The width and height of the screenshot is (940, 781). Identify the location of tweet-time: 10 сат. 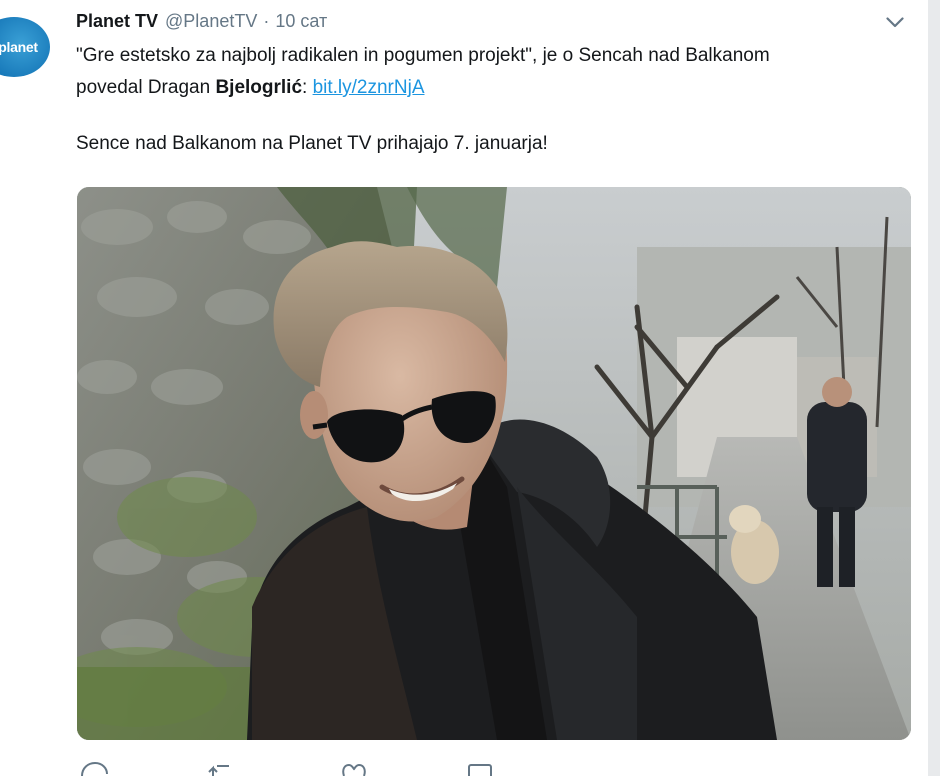
(301, 21).